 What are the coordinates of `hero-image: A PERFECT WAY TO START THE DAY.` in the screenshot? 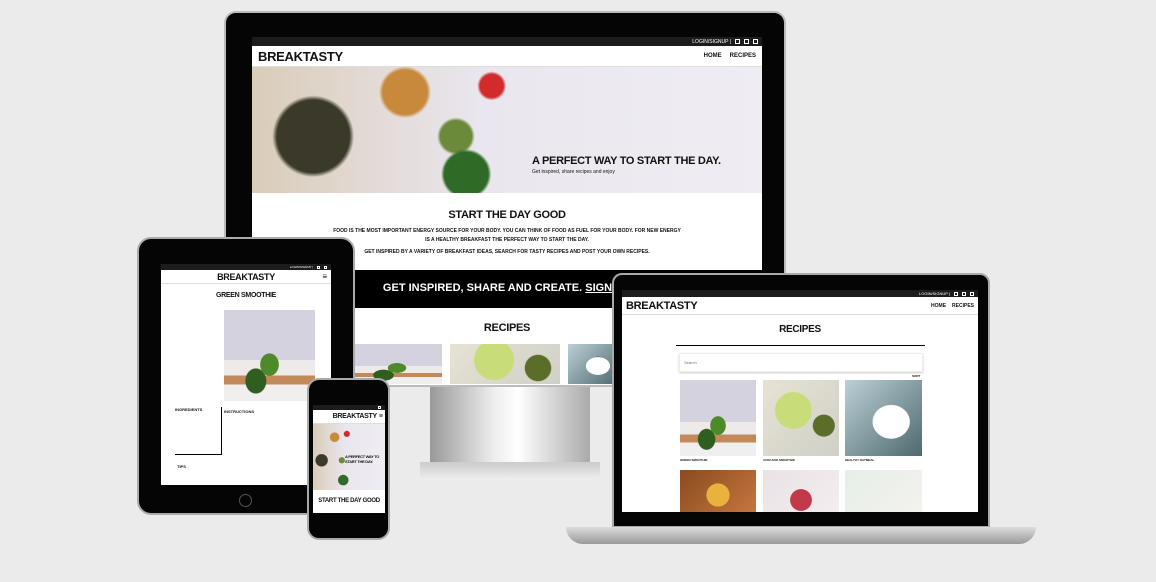 It's located at (349, 457).